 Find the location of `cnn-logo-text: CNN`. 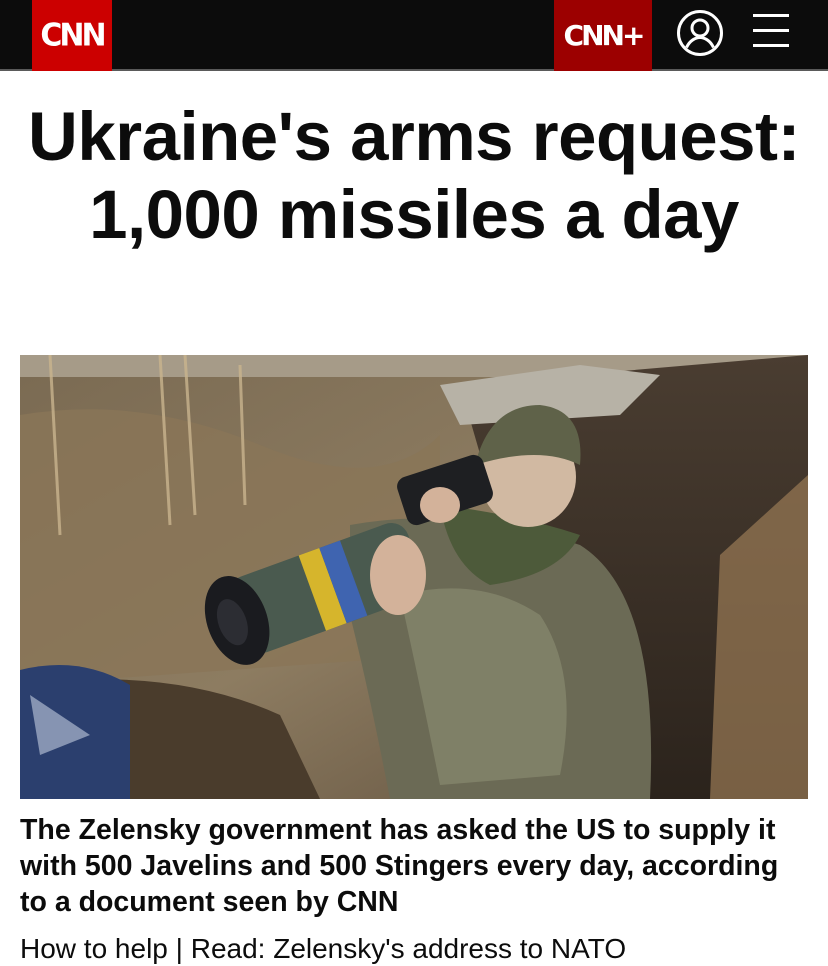

cnn-logo-text: CNN is located at coordinates (73, 35).